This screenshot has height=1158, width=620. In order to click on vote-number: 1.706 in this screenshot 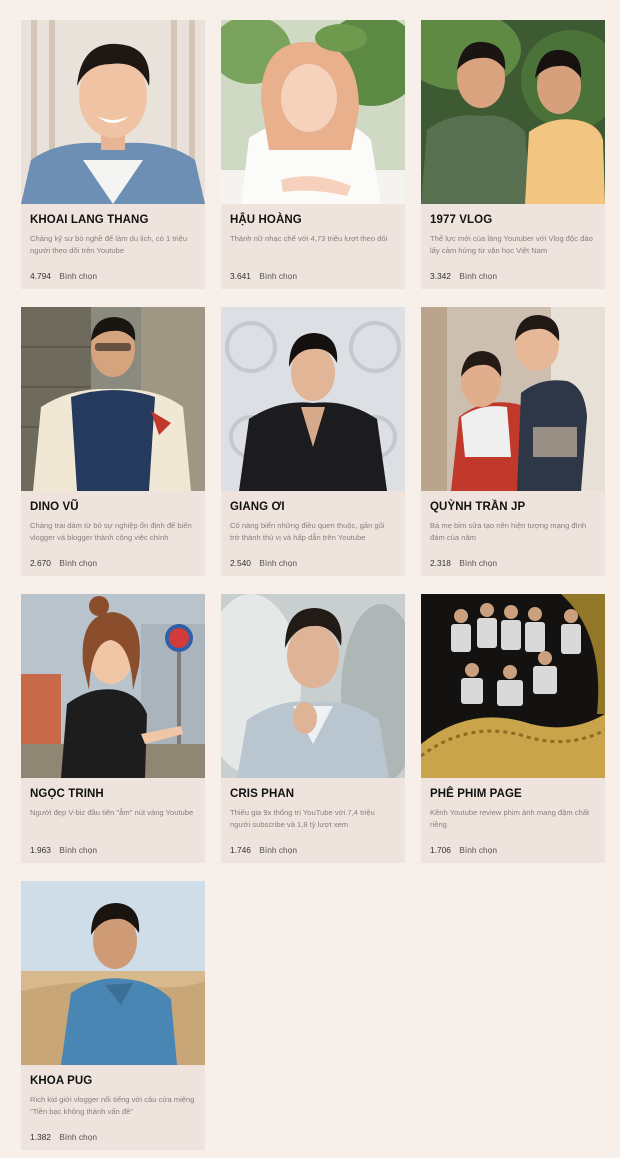, I will do `click(440, 850)`.